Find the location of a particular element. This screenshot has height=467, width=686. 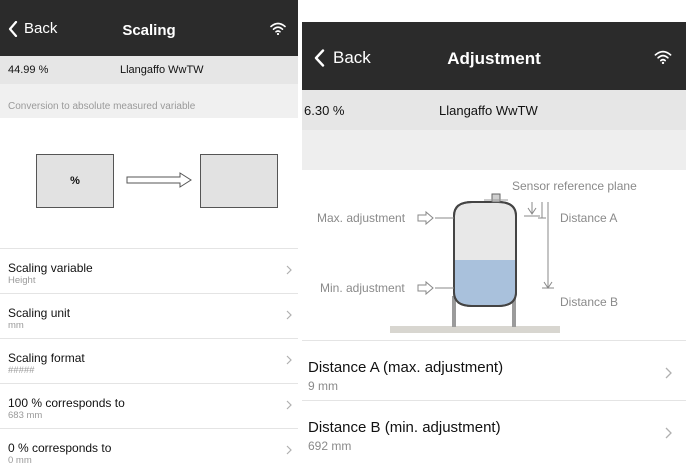

list-item-title: Distance B (min. adjustment) is located at coordinates (404, 427).